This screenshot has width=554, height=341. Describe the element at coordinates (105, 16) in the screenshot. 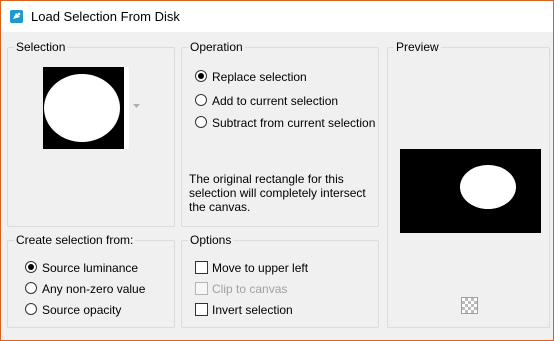

I see `window-title: Load Selection From Disk` at that location.